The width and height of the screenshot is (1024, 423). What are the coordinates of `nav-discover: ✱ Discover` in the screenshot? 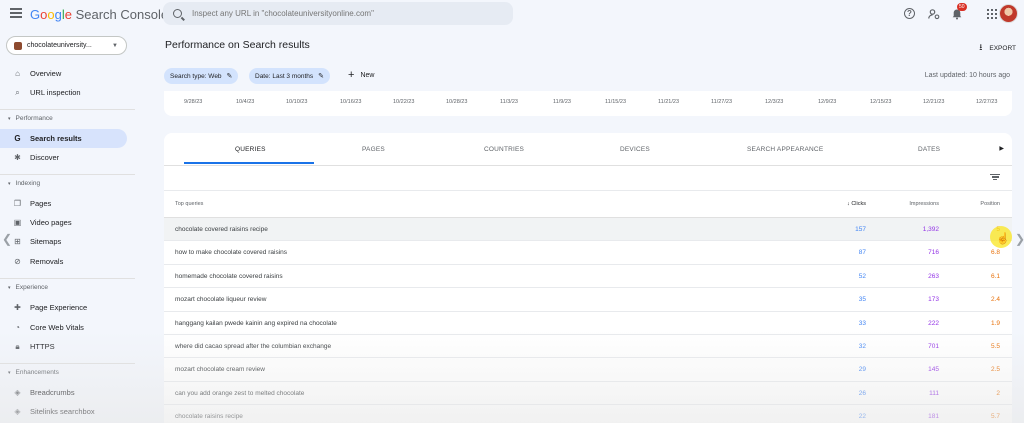 It's located at (63, 157).